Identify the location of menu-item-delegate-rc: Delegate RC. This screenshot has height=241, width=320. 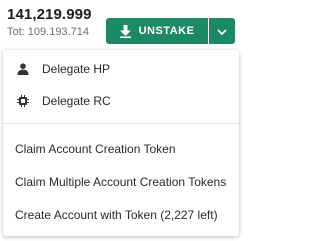
(121, 101).